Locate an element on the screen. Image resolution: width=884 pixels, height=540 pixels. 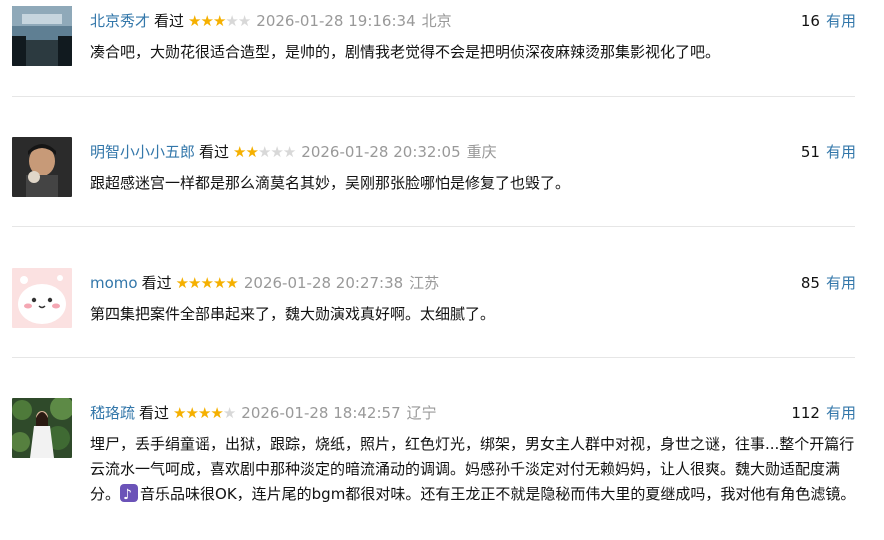
username-link: 北京秀才 is located at coordinates (120, 21).